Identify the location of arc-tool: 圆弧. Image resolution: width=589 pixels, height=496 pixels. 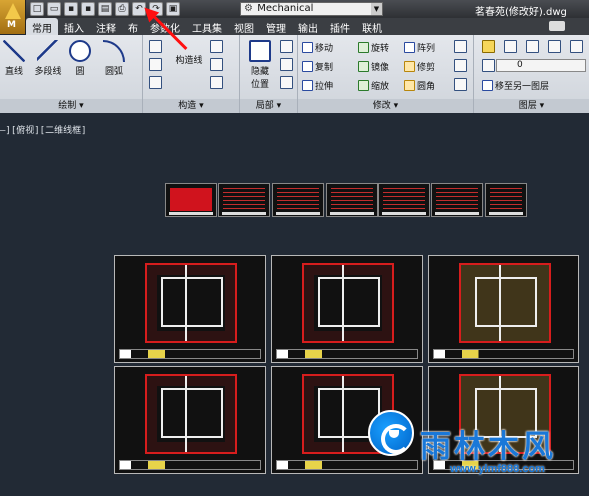
(114, 58).